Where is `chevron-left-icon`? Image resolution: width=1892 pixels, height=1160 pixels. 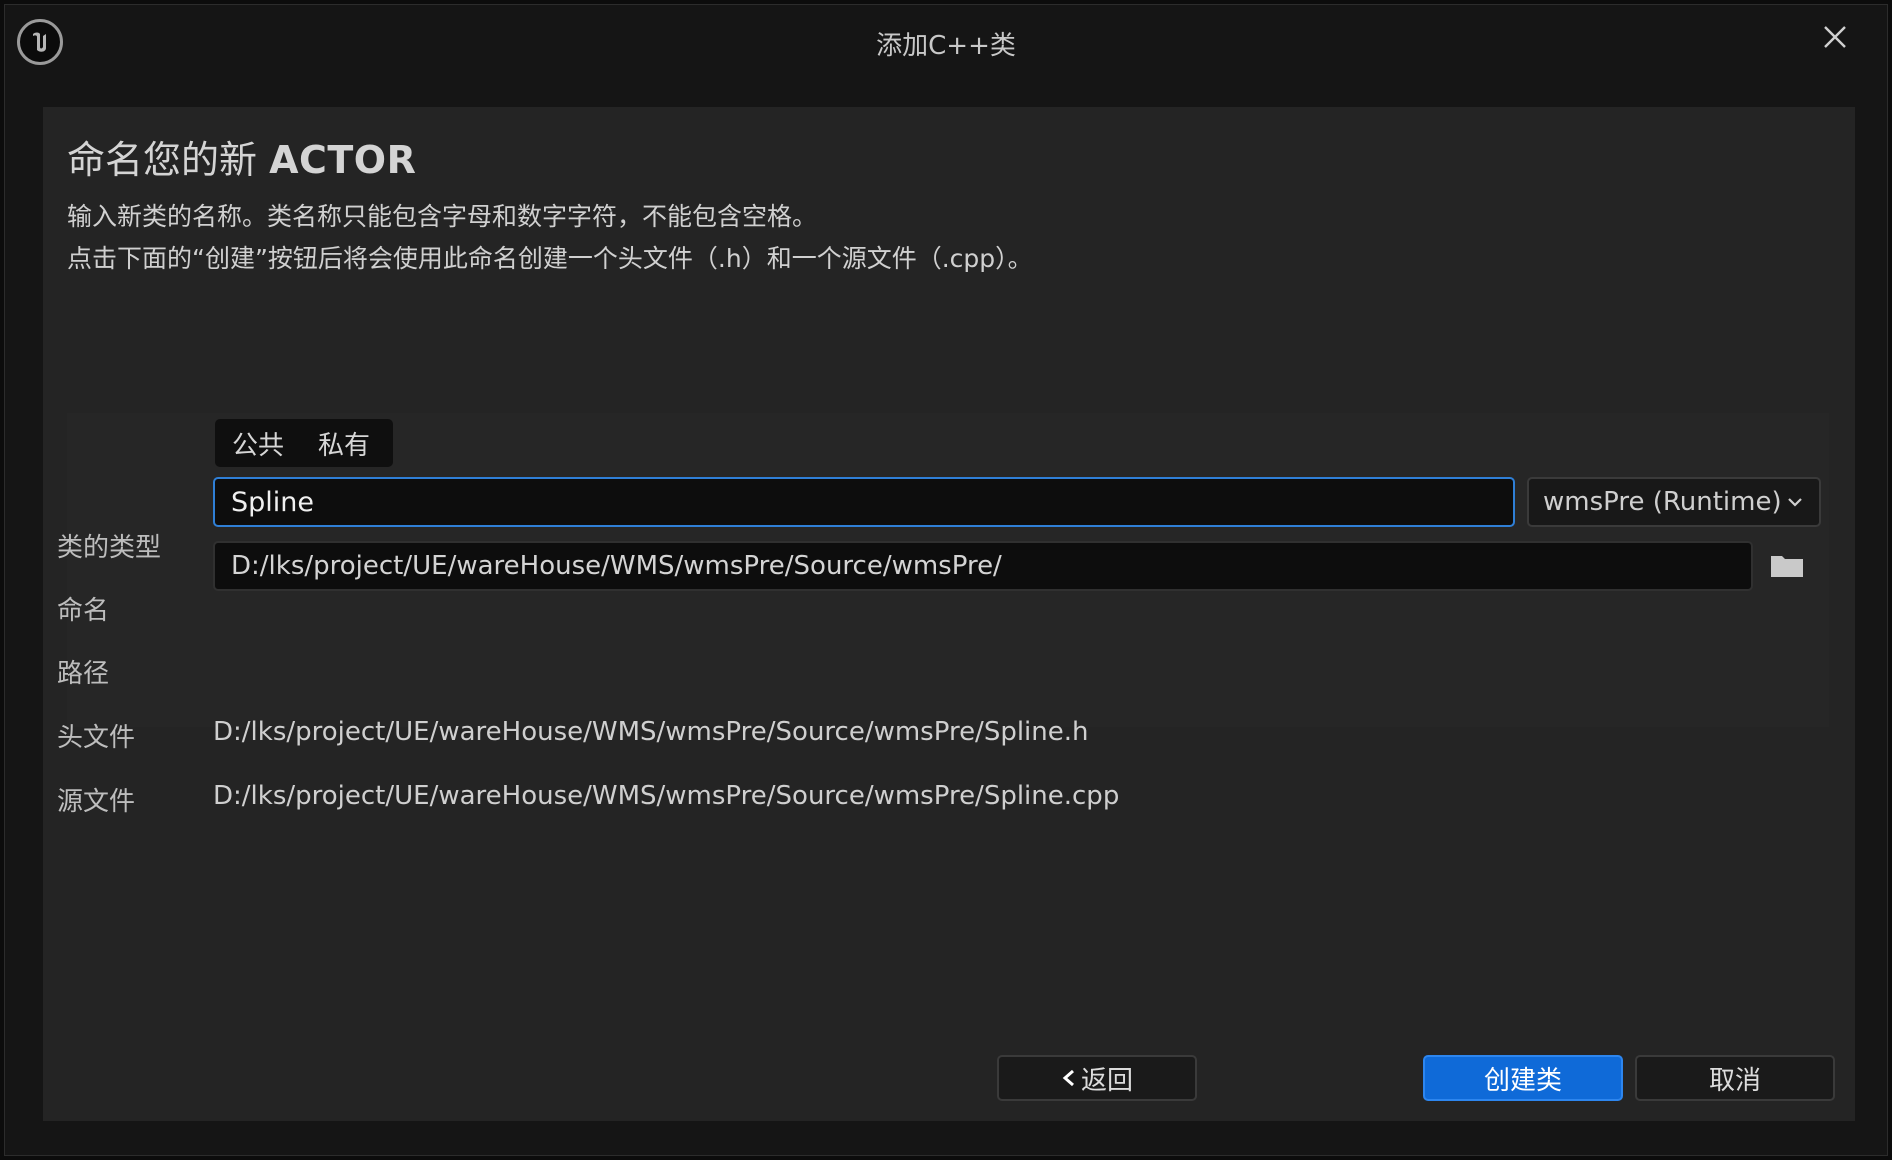
chevron-left-icon is located at coordinates (1068, 1078).